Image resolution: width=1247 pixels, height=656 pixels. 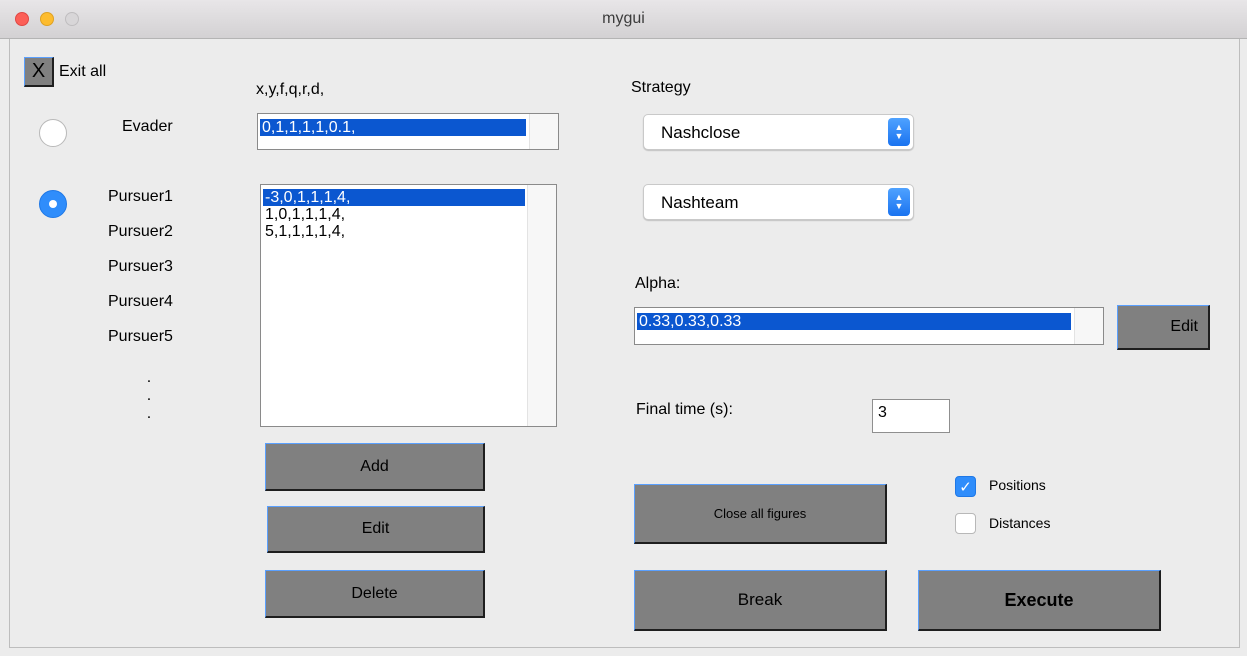 What do you see at coordinates (147, 126) in the screenshot?
I see `evader-label: Evader` at bounding box center [147, 126].